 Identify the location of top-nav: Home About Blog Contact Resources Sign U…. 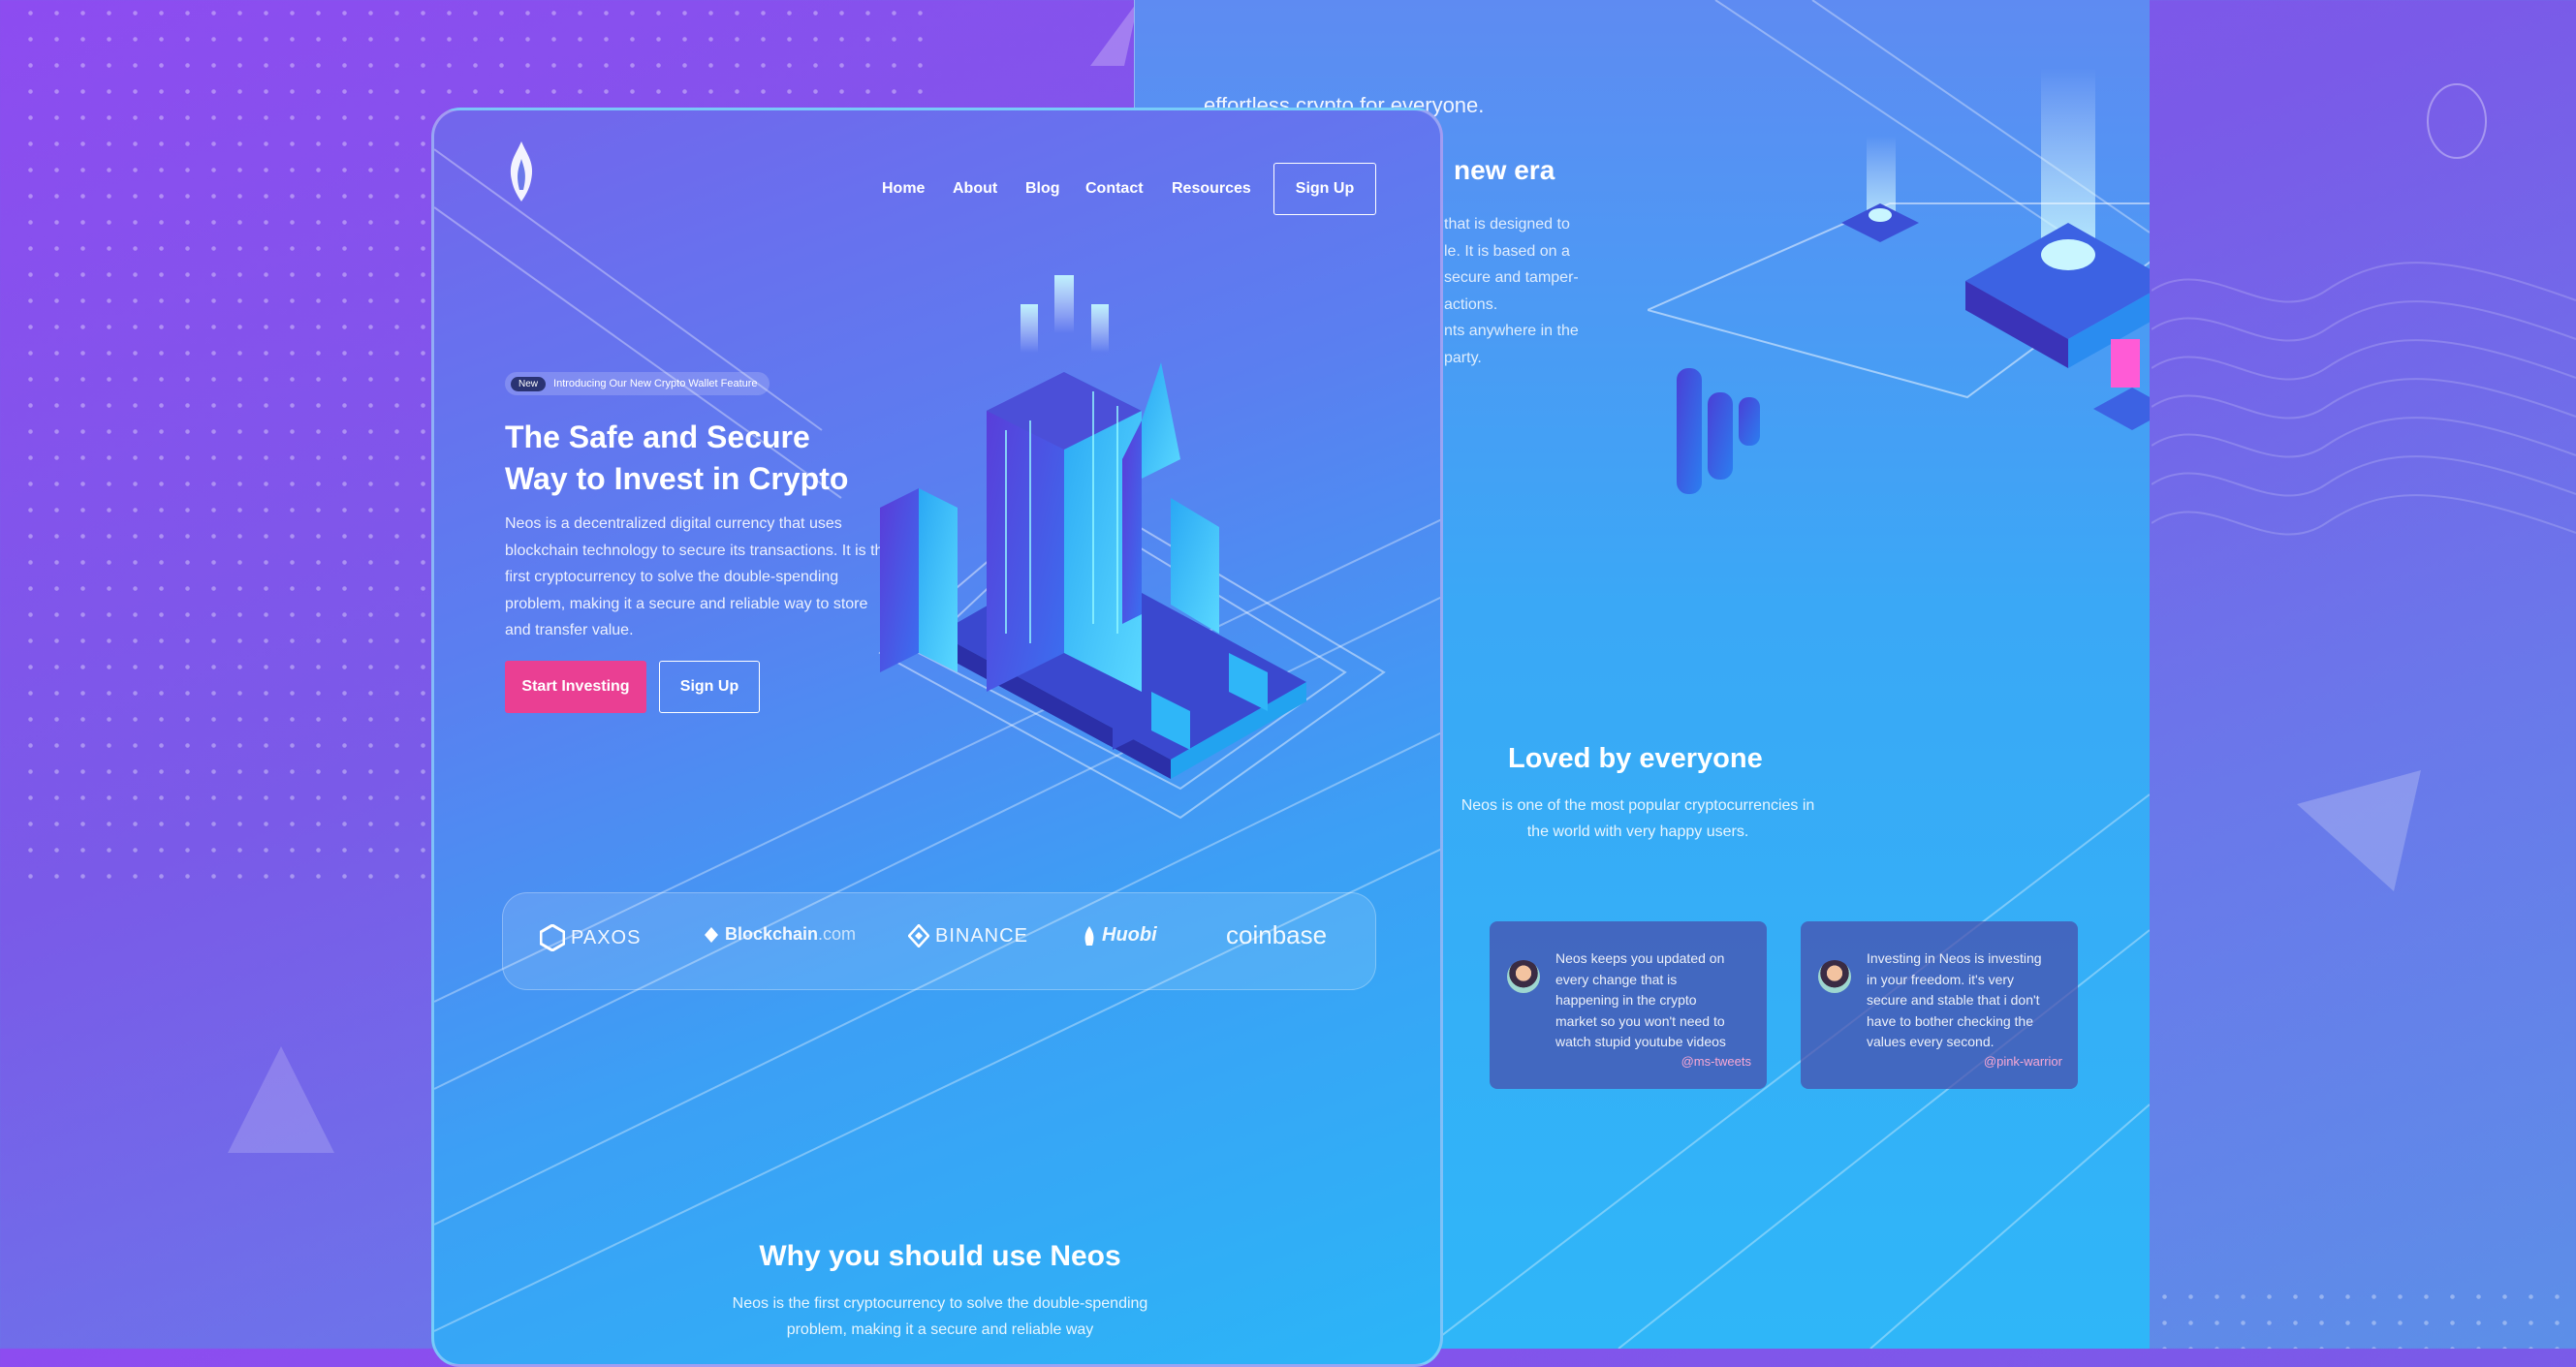
(937, 190).